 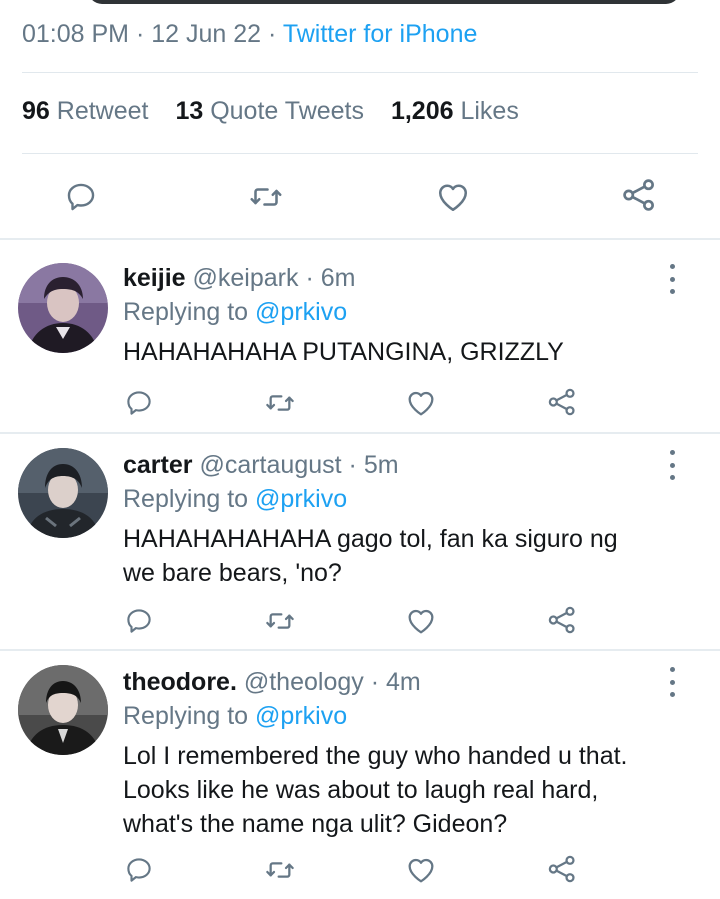 What do you see at coordinates (338, 278) in the screenshot?
I see `reply-time: 6m` at bounding box center [338, 278].